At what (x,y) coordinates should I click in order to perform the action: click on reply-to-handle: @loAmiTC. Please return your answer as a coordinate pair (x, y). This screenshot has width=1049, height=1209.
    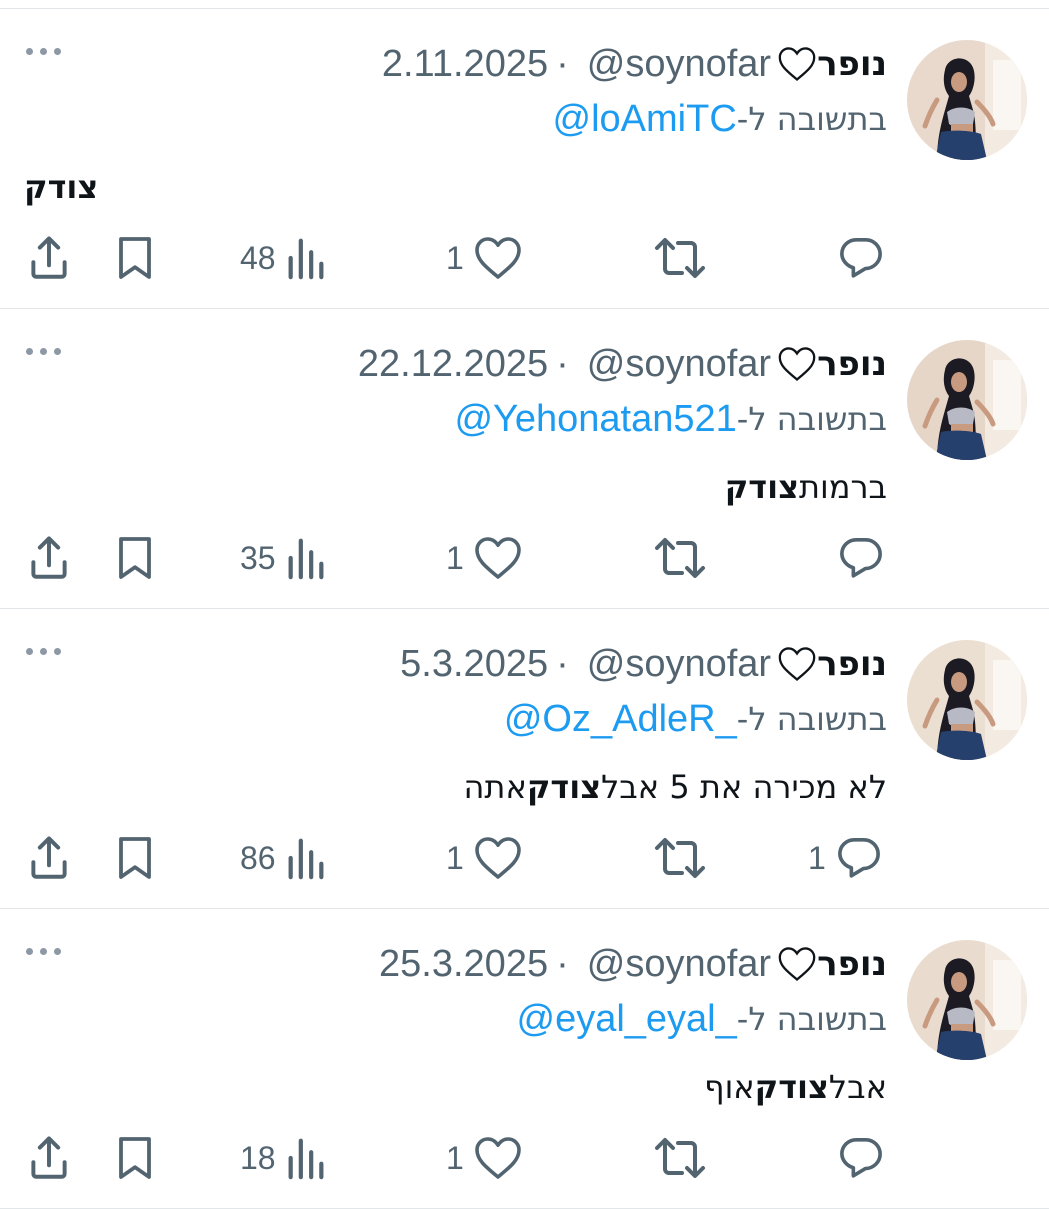
    Looking at the image, I should click on (645, 119).